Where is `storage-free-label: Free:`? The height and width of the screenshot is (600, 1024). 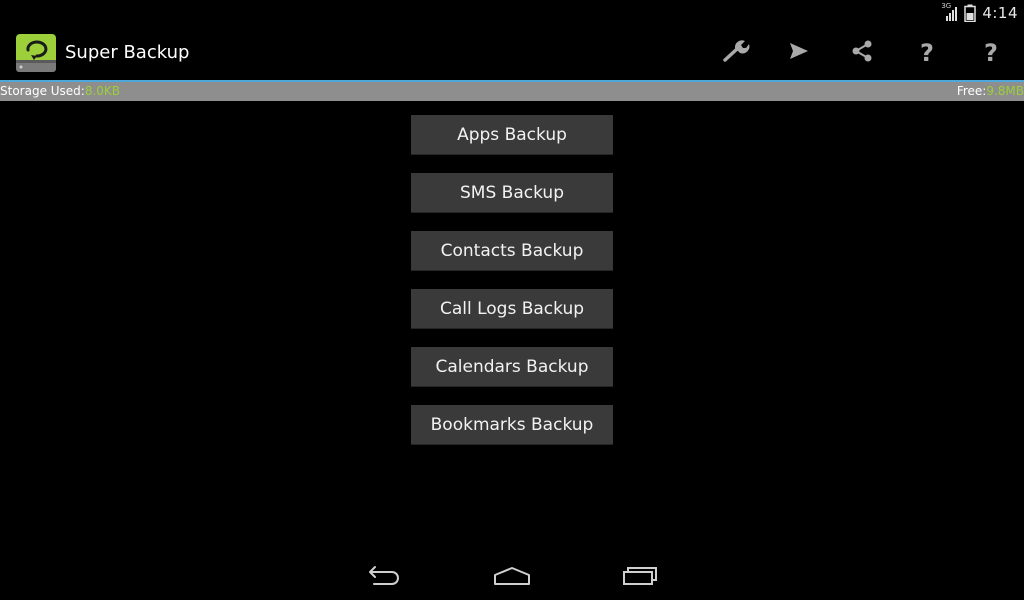 storage-free-label: Free: is located at coordinates (971, 91).